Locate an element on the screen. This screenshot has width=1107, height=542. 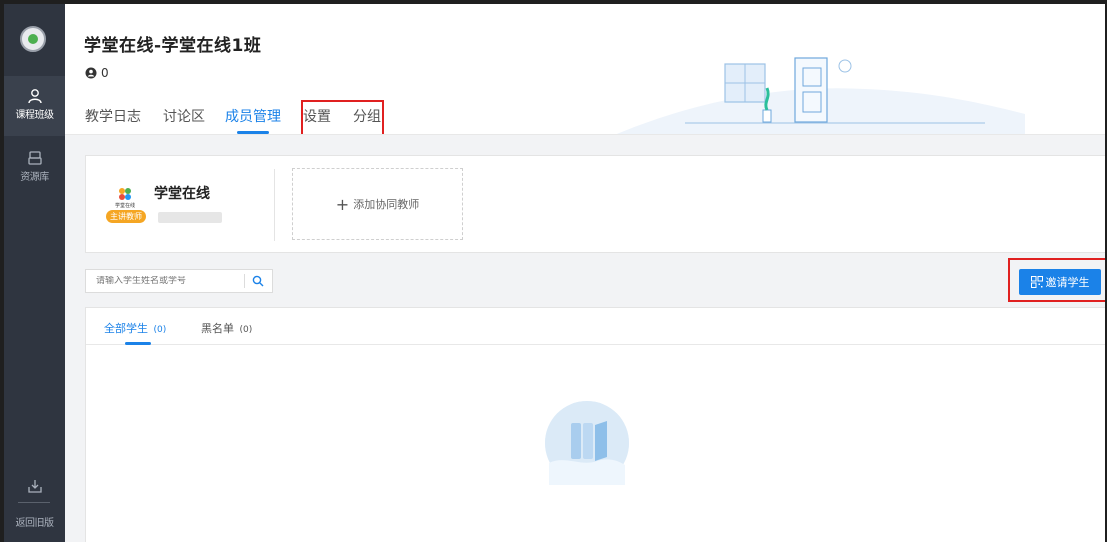
search-icon is located at coordinates (258, 281).